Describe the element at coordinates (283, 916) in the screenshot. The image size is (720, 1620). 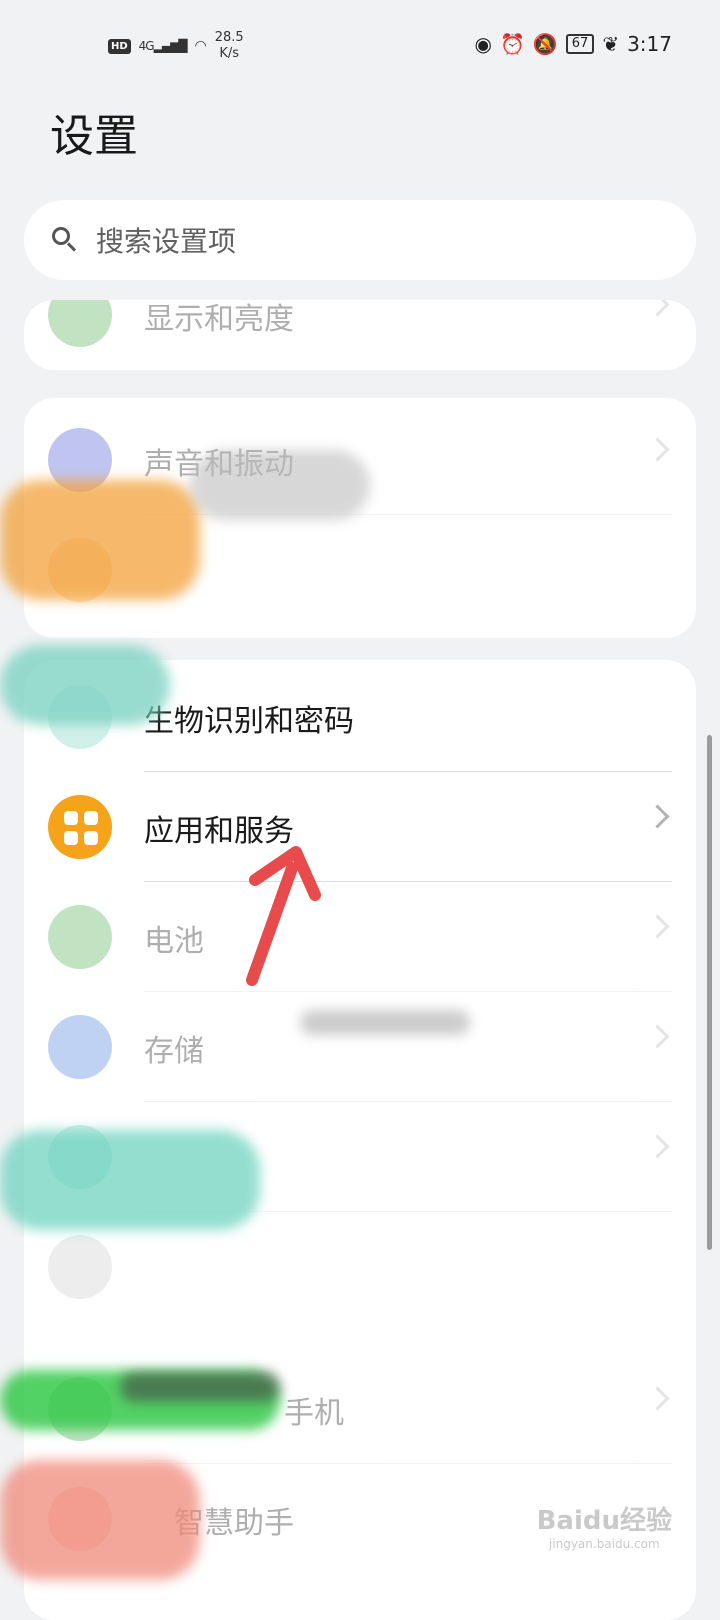
I see `annotation-arrow` at that location.